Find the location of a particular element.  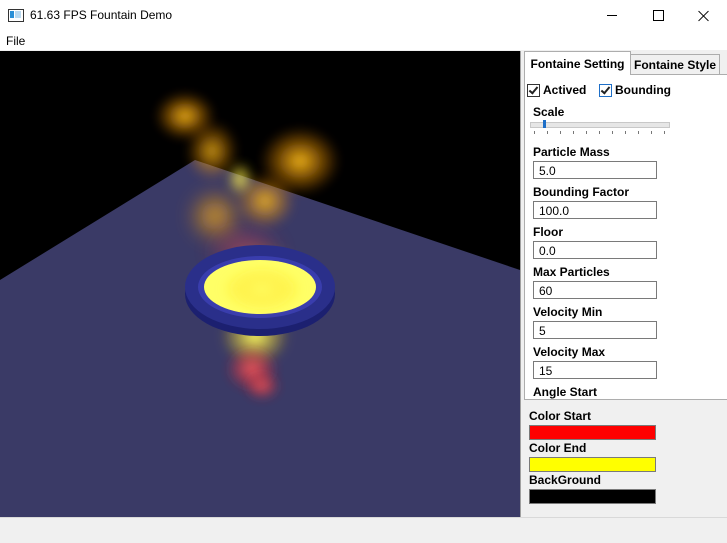

minimize-icon is located at coordinates (612, 15).